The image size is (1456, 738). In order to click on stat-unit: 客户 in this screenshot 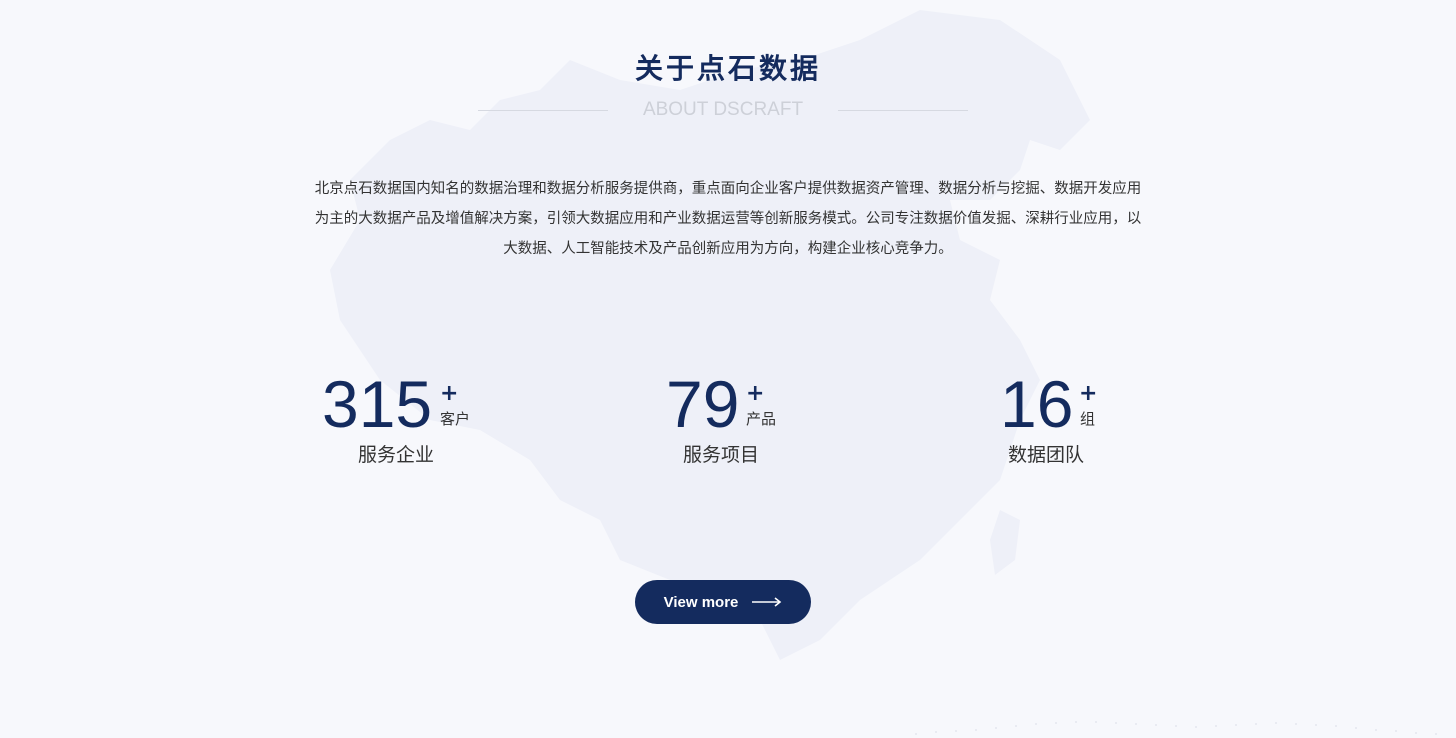, I will do `click(455, 419)`.